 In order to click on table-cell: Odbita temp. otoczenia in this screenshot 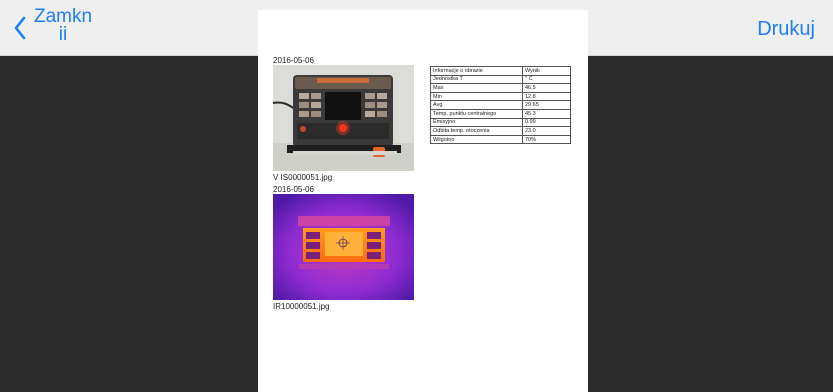, I will do `click(476, 131)`.